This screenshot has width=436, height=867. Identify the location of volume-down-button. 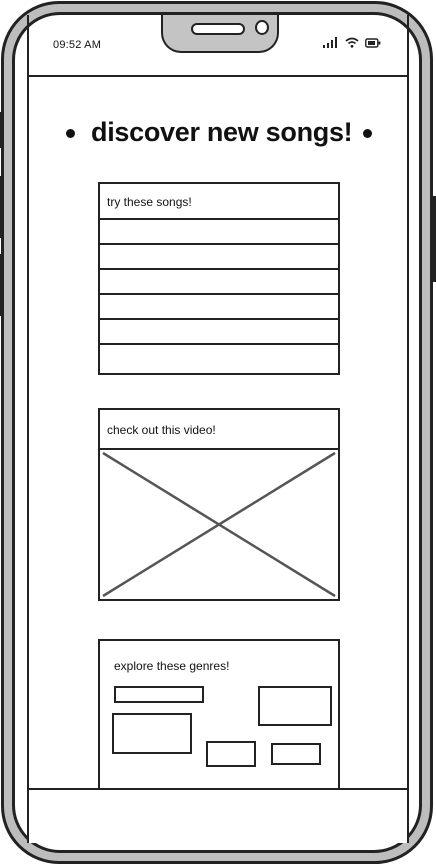
(2, 285).